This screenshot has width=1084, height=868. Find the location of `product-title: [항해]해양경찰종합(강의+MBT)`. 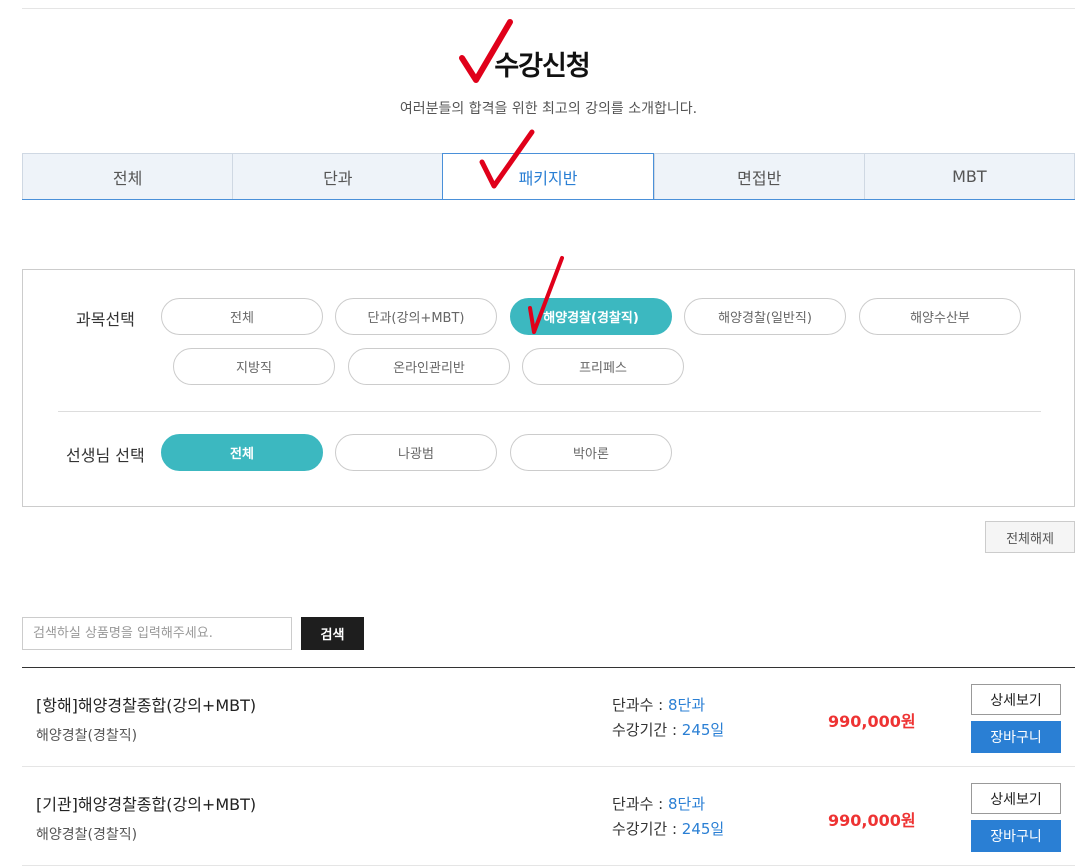

product-title: [항해]해양경찰종합(강의+MBT) is located at coordinates (146, 704).